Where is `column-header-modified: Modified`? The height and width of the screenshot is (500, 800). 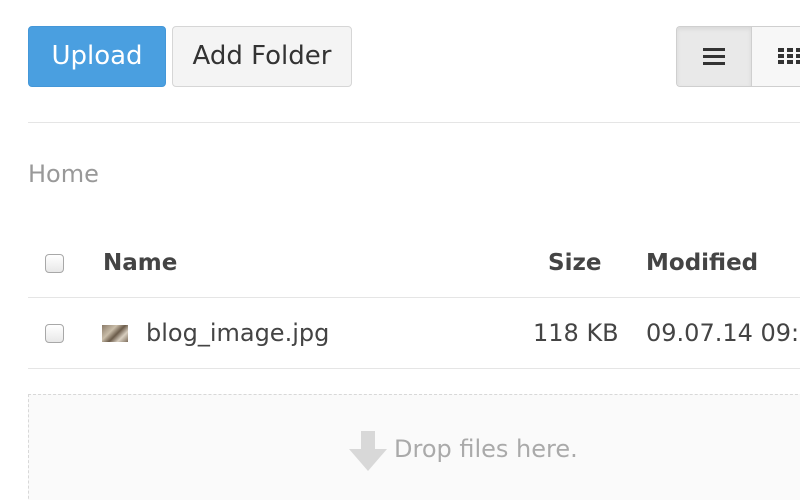
column-header-modified: Modified is located at coordinates (702, 263).